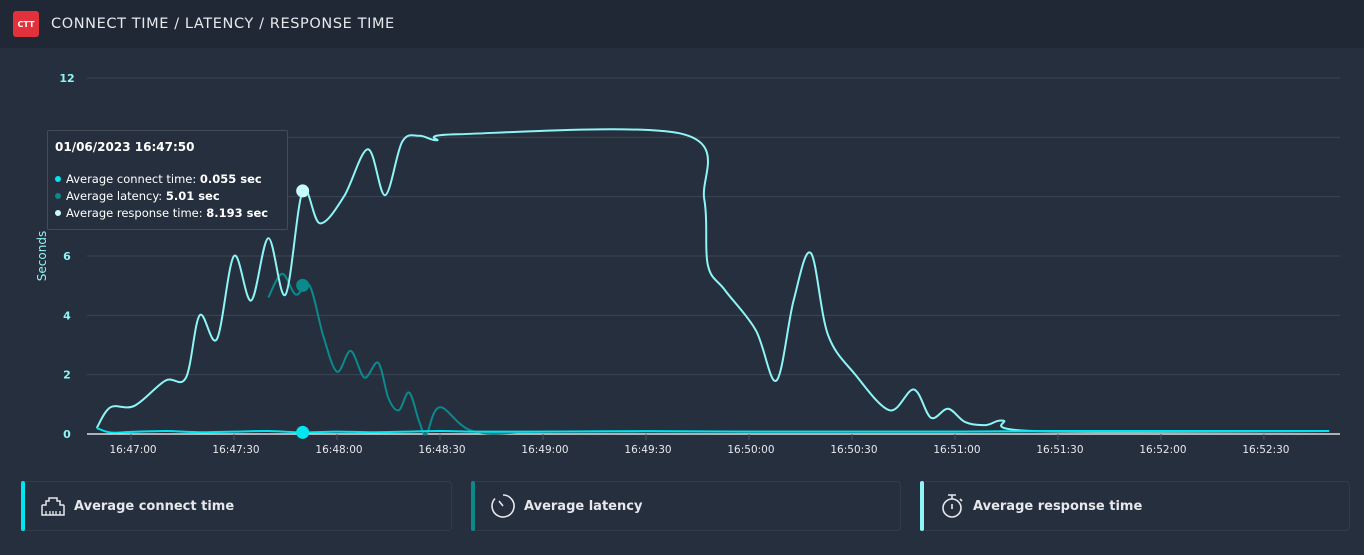  Describe the element at coordinates (53, 506) in the screenshot. I see `ethernet-port-icon` at that location.